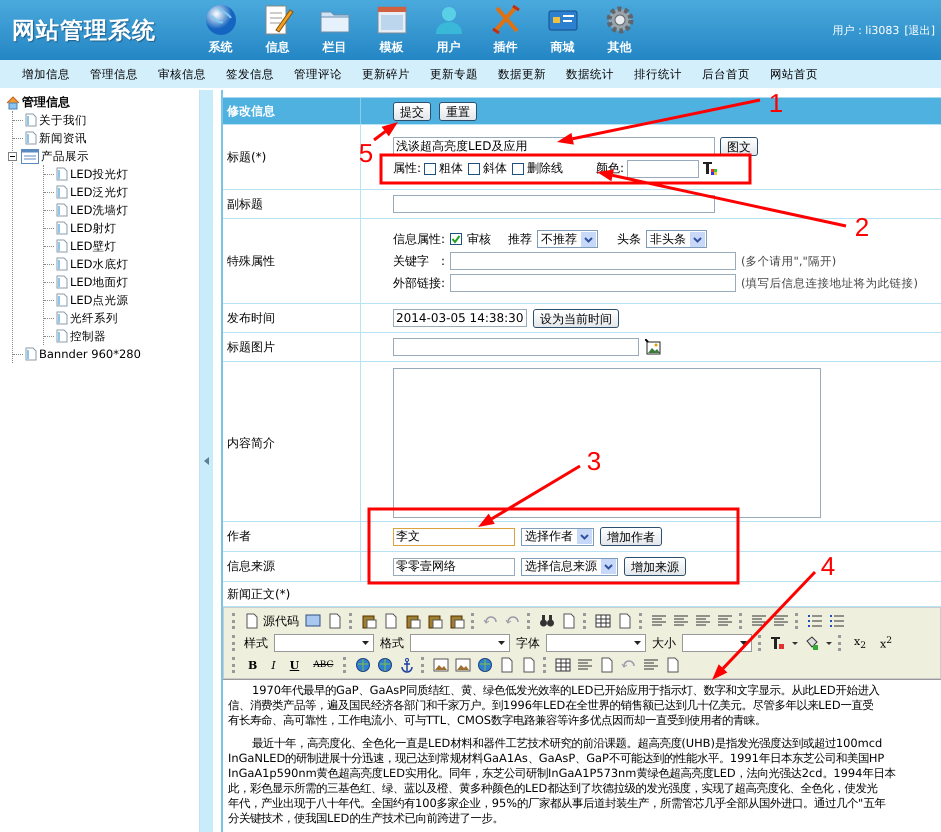 The image size is (941, 832). I want to click on tree-item: LED射灯, so click(93, 228).